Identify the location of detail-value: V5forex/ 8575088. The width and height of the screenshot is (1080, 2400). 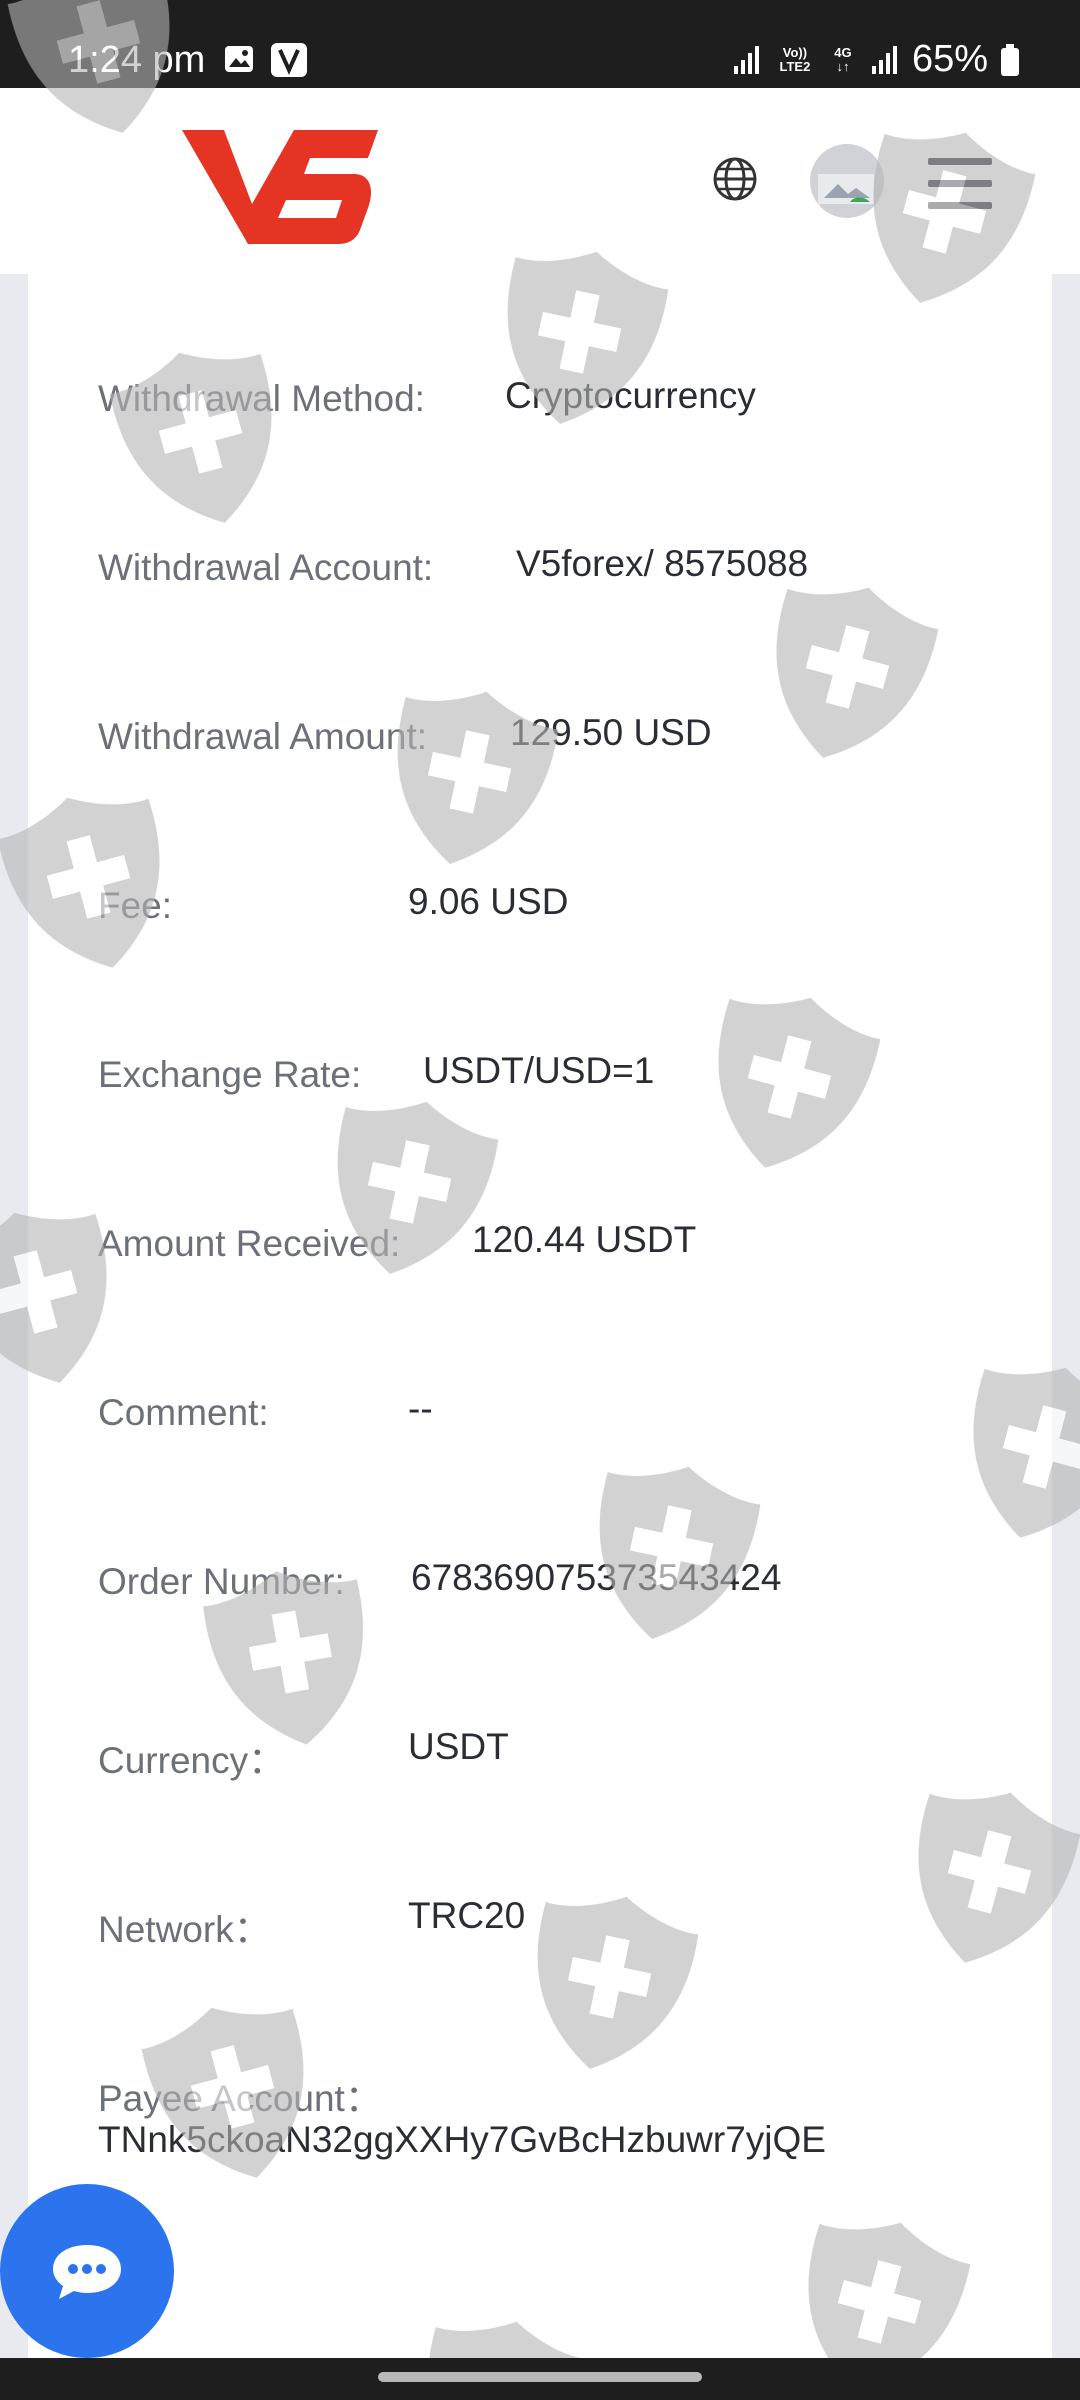
(662, 563).